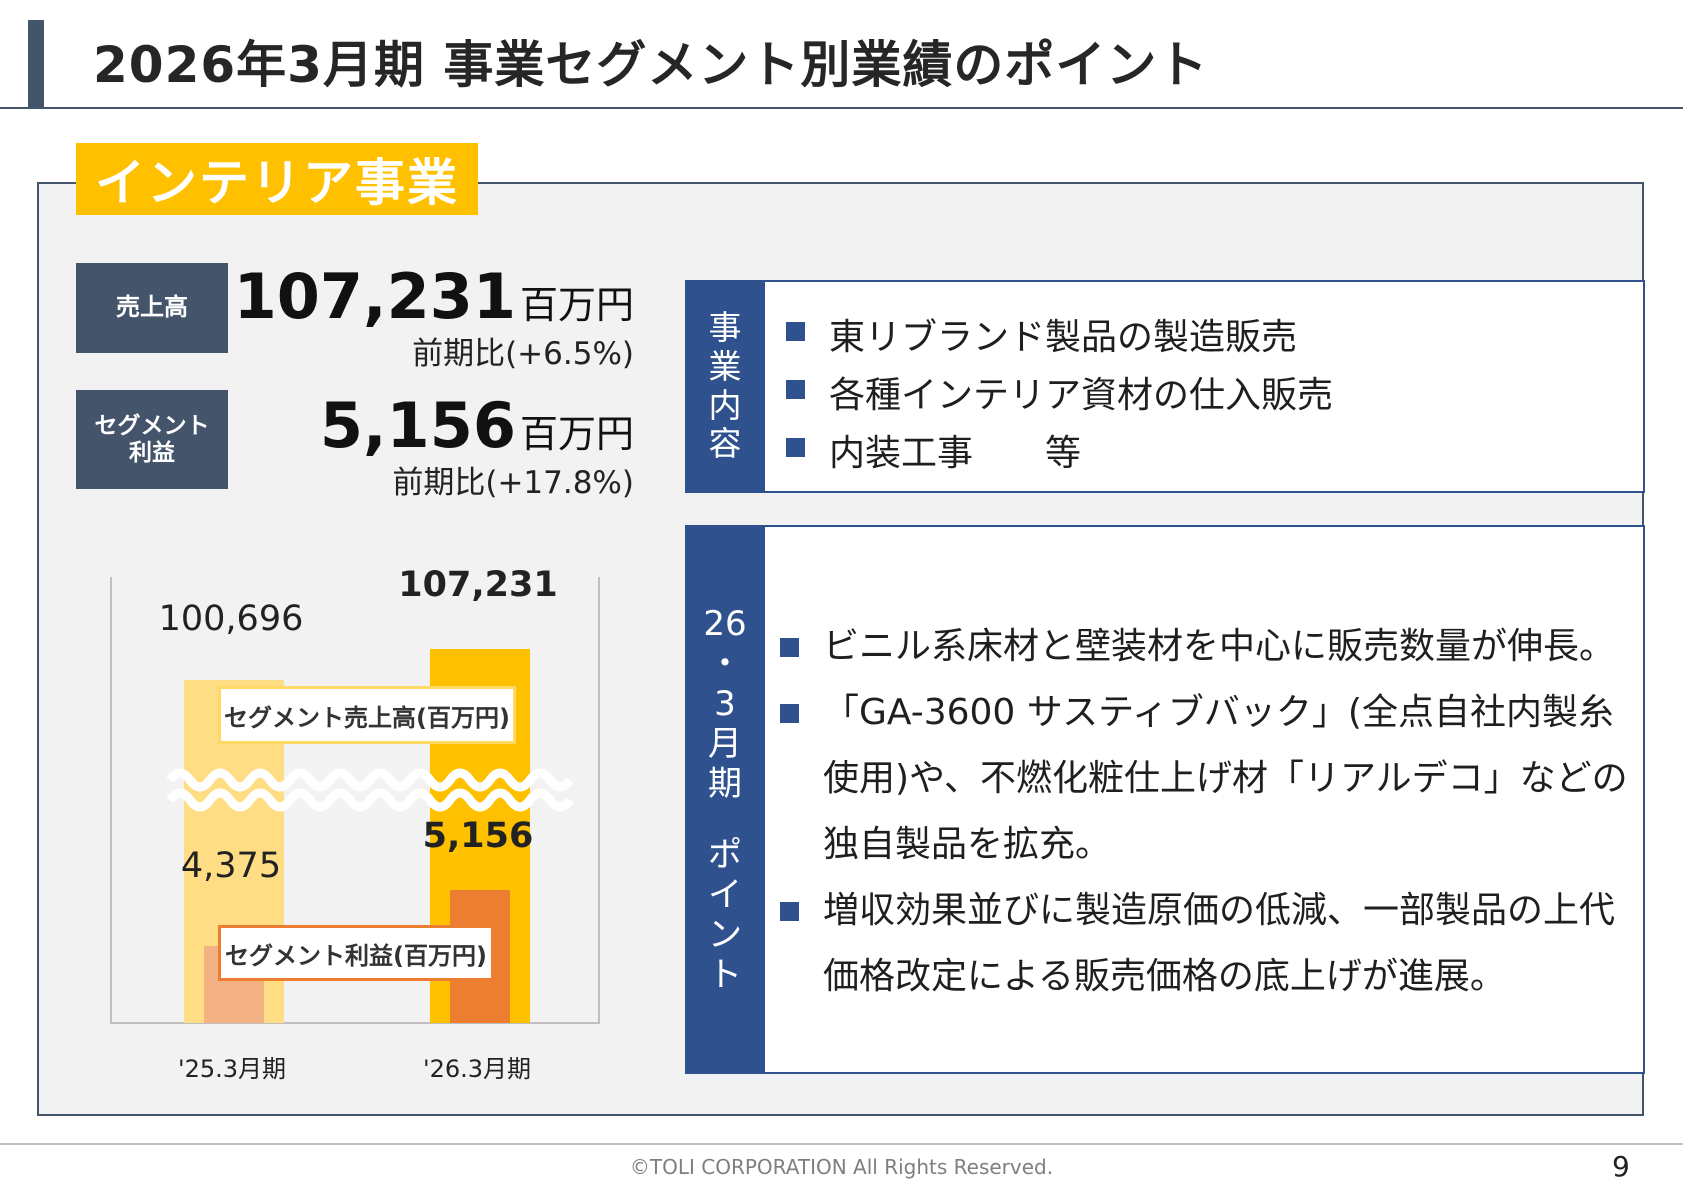  I want to click on footer-divider, so click(841, 1144).